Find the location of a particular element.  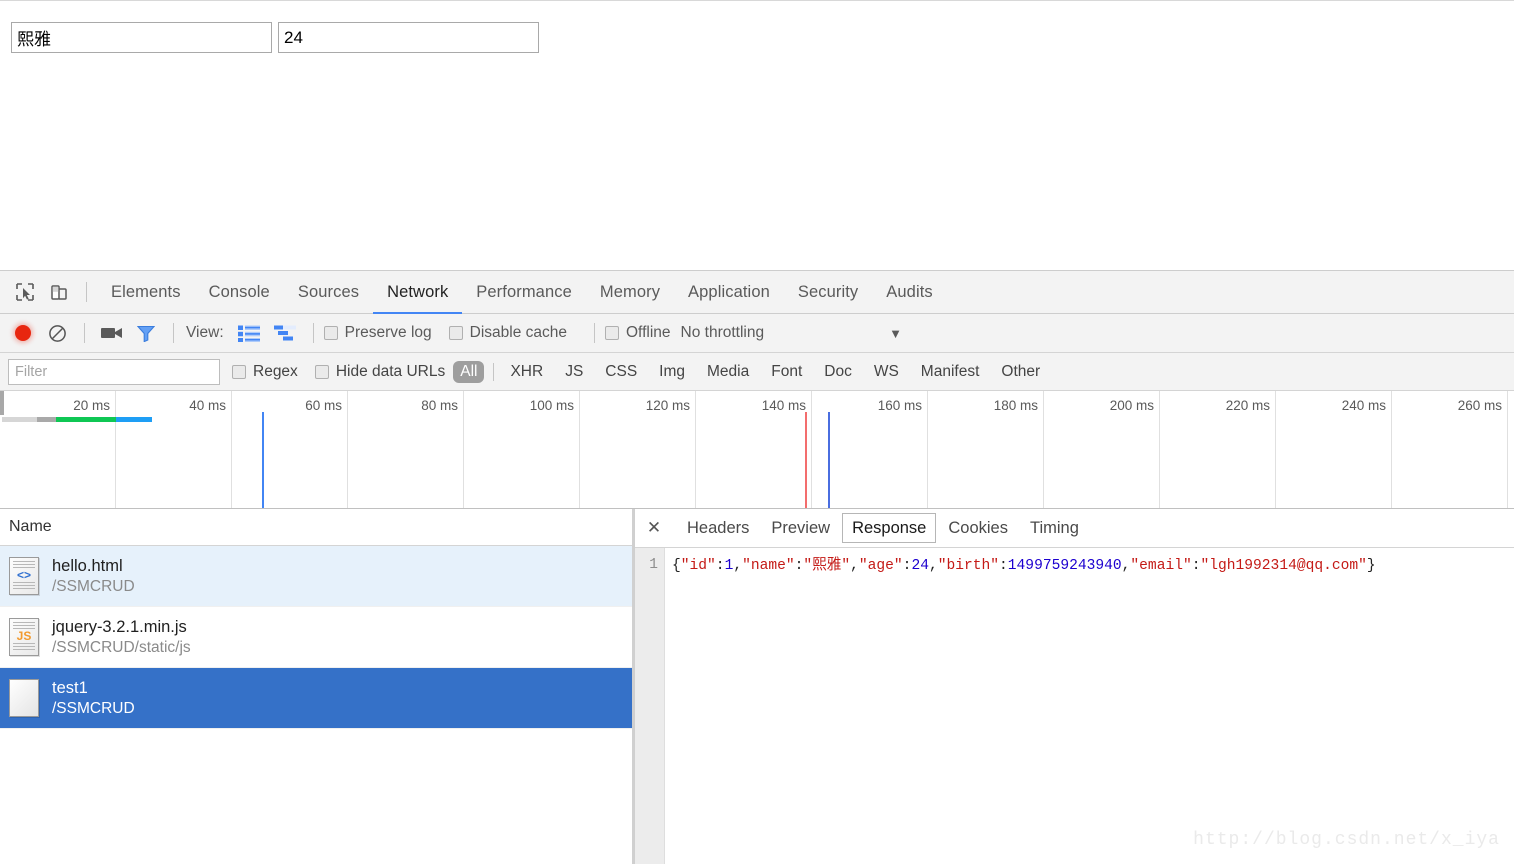

type-filter-manifest: Manifest is located at coordinates (950, 372).